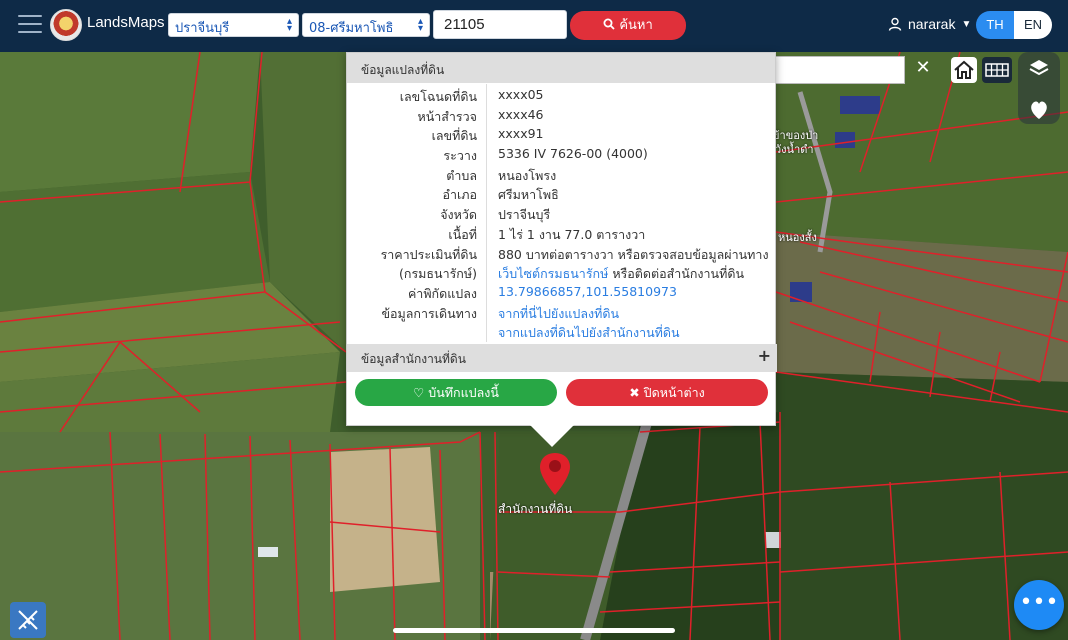 Image resolution: width=1068 pixels, height=640 pixels. What do you see at coordinates (30, 25) in the screenshot?
I see `hamburger-menu-icon` at bounding box center [30, 25].